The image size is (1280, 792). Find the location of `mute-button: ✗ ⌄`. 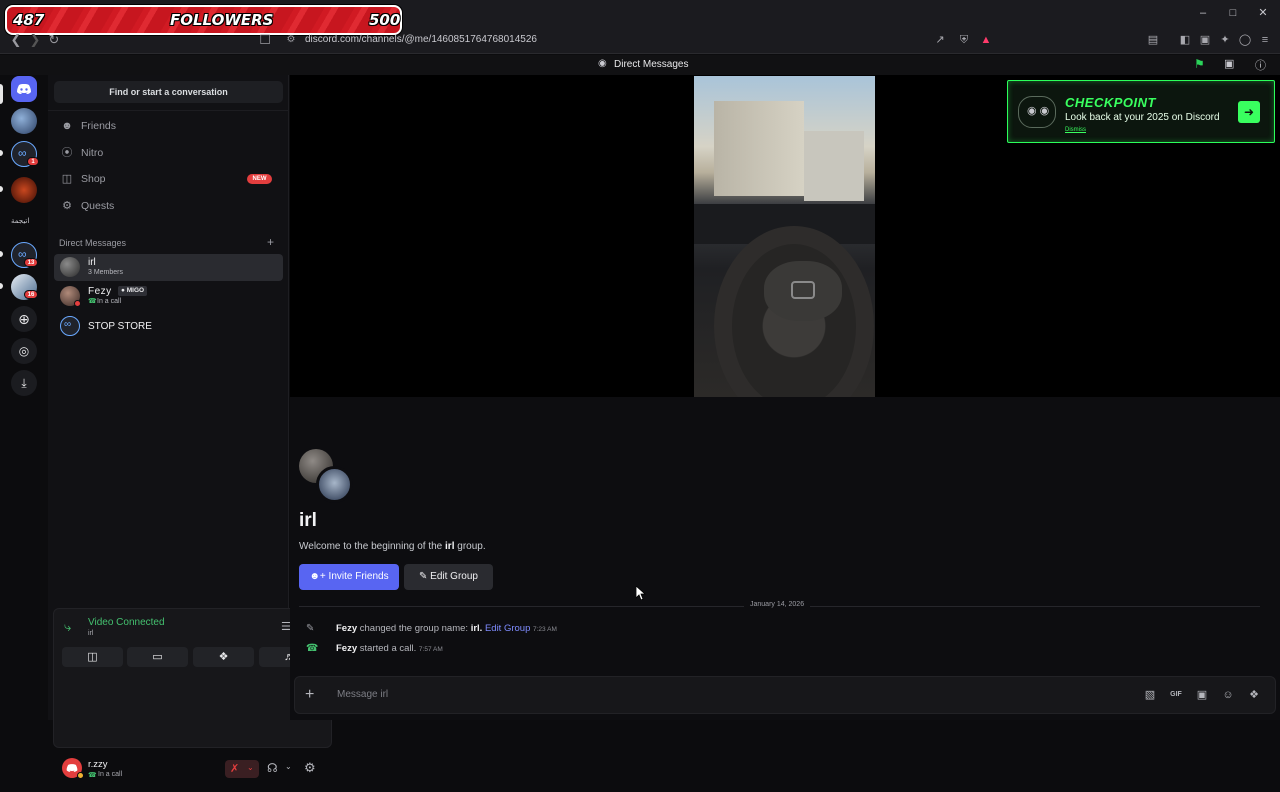

mute-button: ✗ ⌄ is located at coordinates (242, 769).